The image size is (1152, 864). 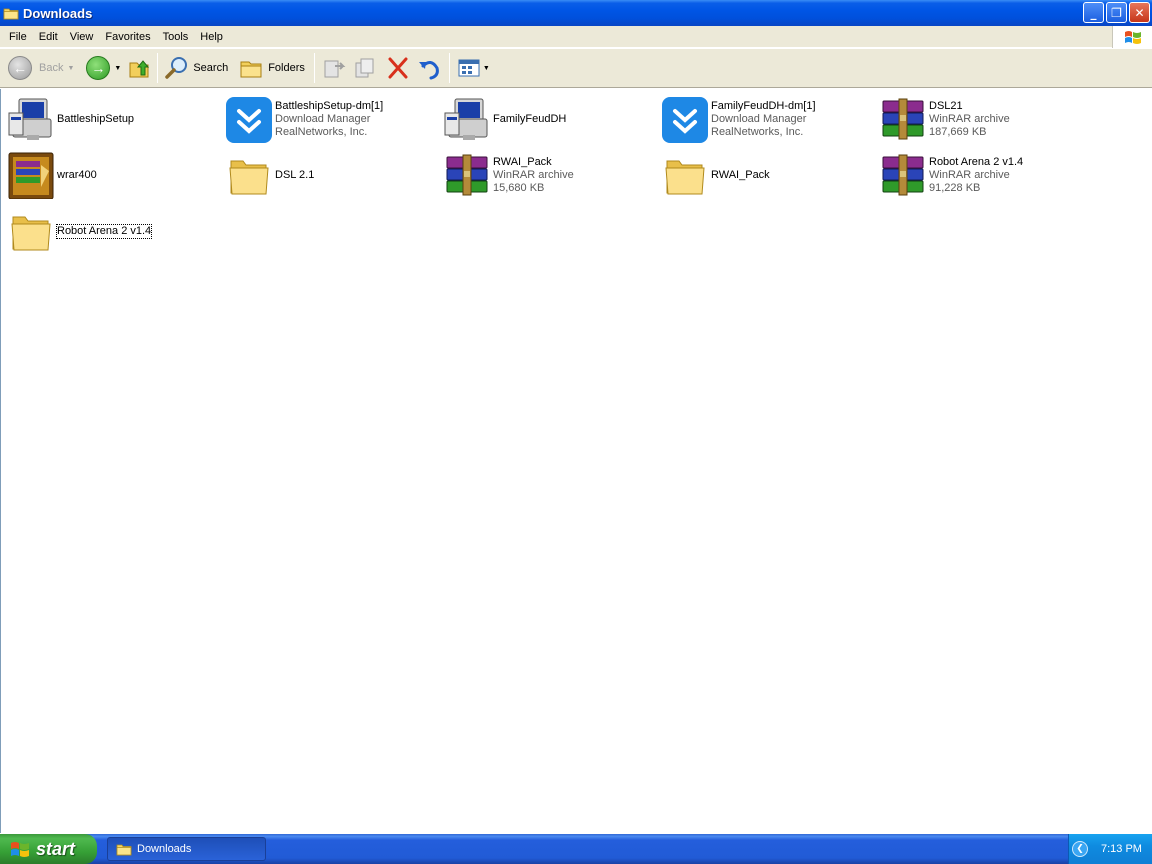 What do you see at coordinates (519, 187) in the screenshot?
I see `file-size: 15,680 KB` at bounding box center [519, 187].